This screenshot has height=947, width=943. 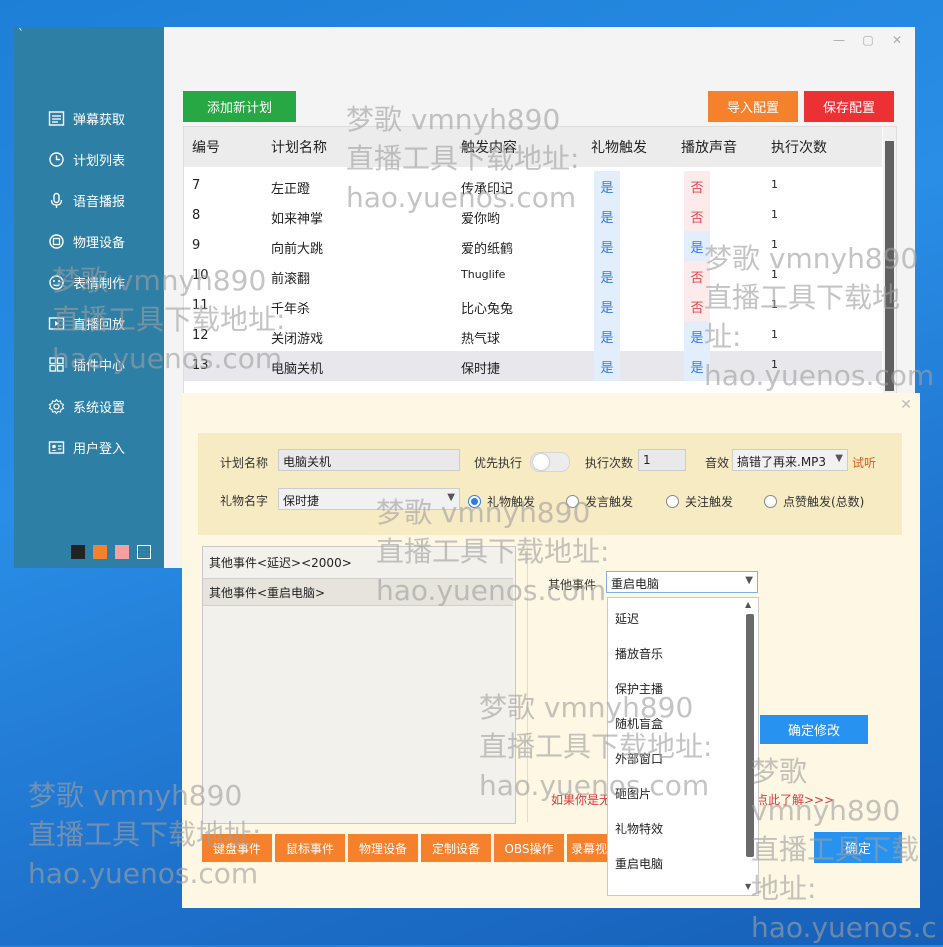 I want to click on dropdown-option: 礼物特效, so click(x=639, y=828).